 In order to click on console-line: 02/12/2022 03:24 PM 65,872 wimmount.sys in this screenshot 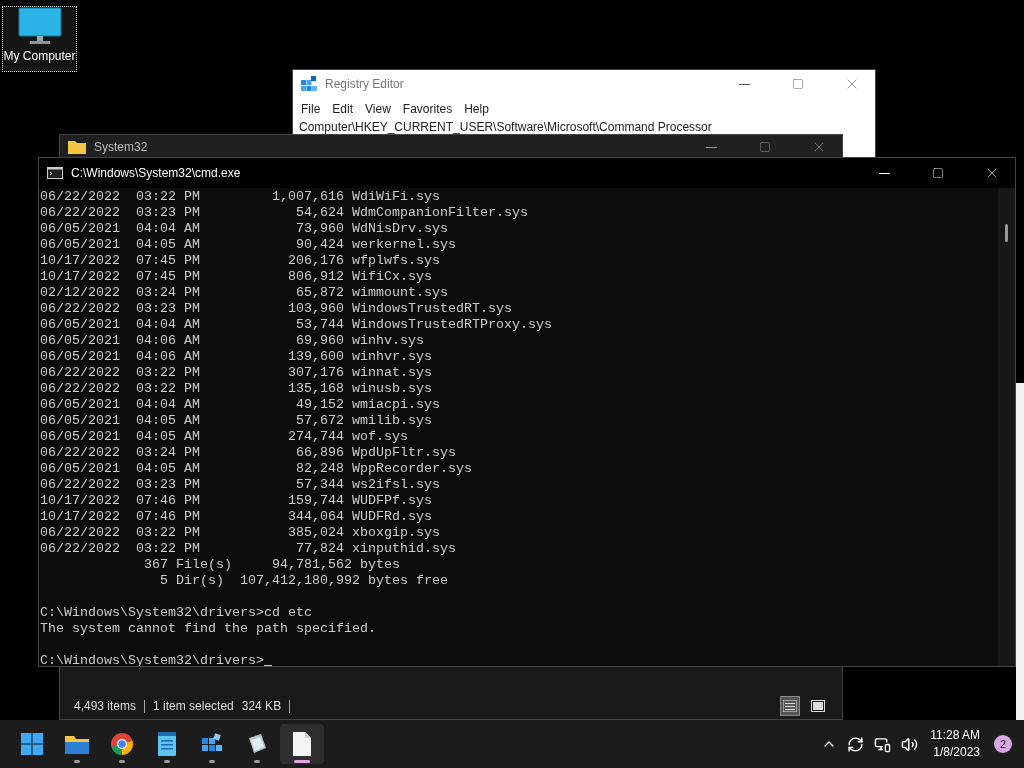, I will do `click(244, 293)`.